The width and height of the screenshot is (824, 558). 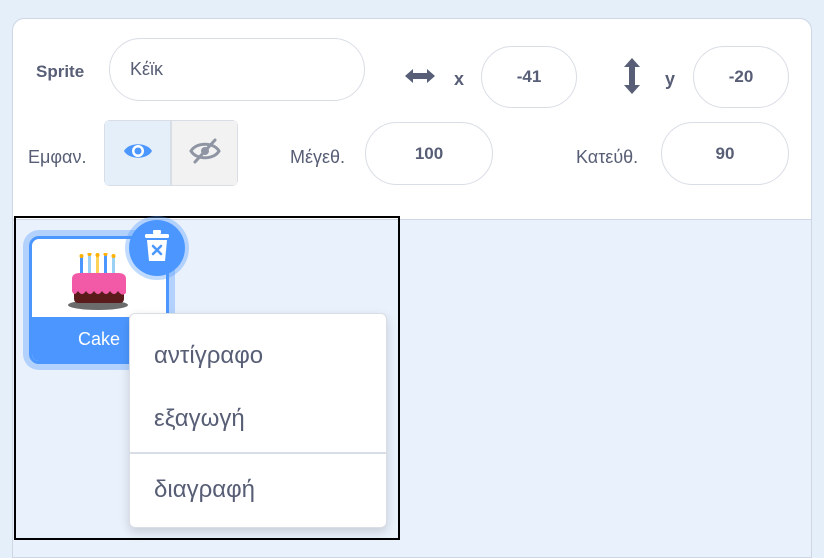 What do you see at coordinates (318, 157) in the screenshot?
I see `size-label: Μέγεθ.` at bounding box center [318, 157].